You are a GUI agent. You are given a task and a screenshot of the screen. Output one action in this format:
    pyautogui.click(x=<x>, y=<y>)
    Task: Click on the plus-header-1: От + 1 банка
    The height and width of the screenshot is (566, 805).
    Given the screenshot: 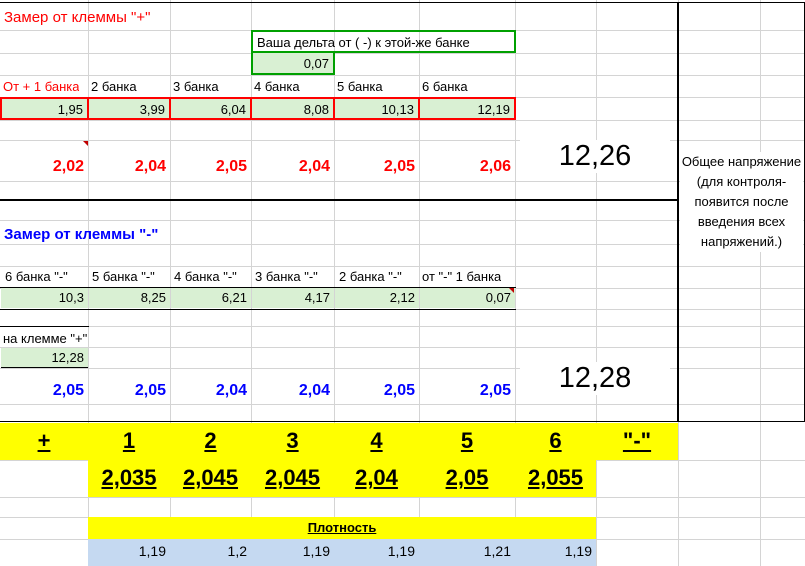 What is the action you would take?
    pyautogui.click(x=41, y=86)
    